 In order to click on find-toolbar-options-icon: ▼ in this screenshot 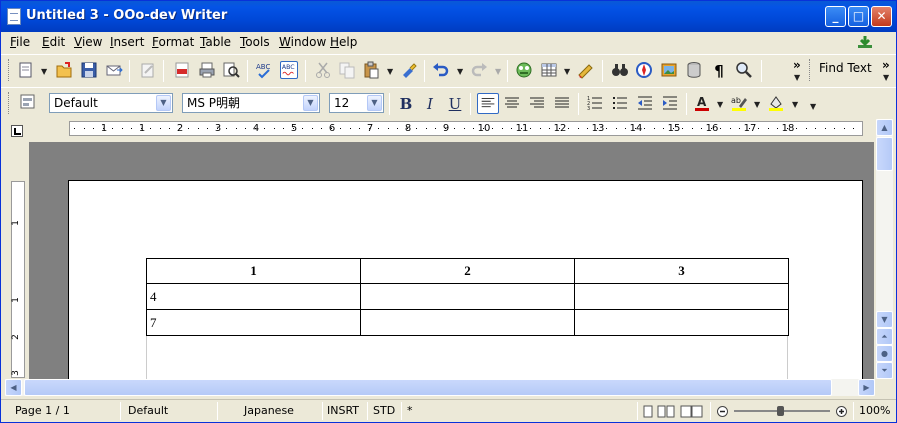, I will do `click(886, 77)`.